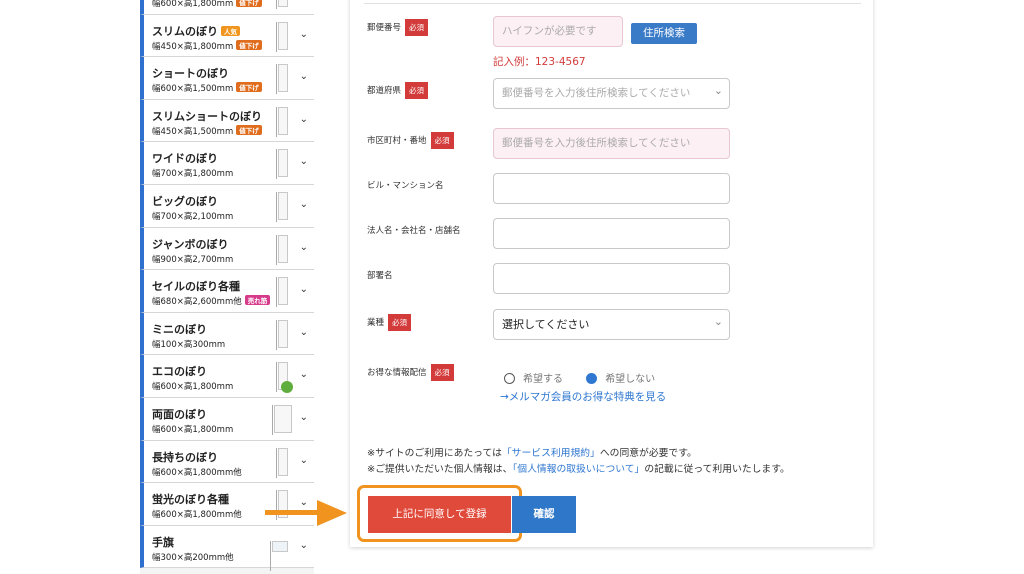  I want to click on item-size: 幅600×高1,800mm他, so click(197, 472).